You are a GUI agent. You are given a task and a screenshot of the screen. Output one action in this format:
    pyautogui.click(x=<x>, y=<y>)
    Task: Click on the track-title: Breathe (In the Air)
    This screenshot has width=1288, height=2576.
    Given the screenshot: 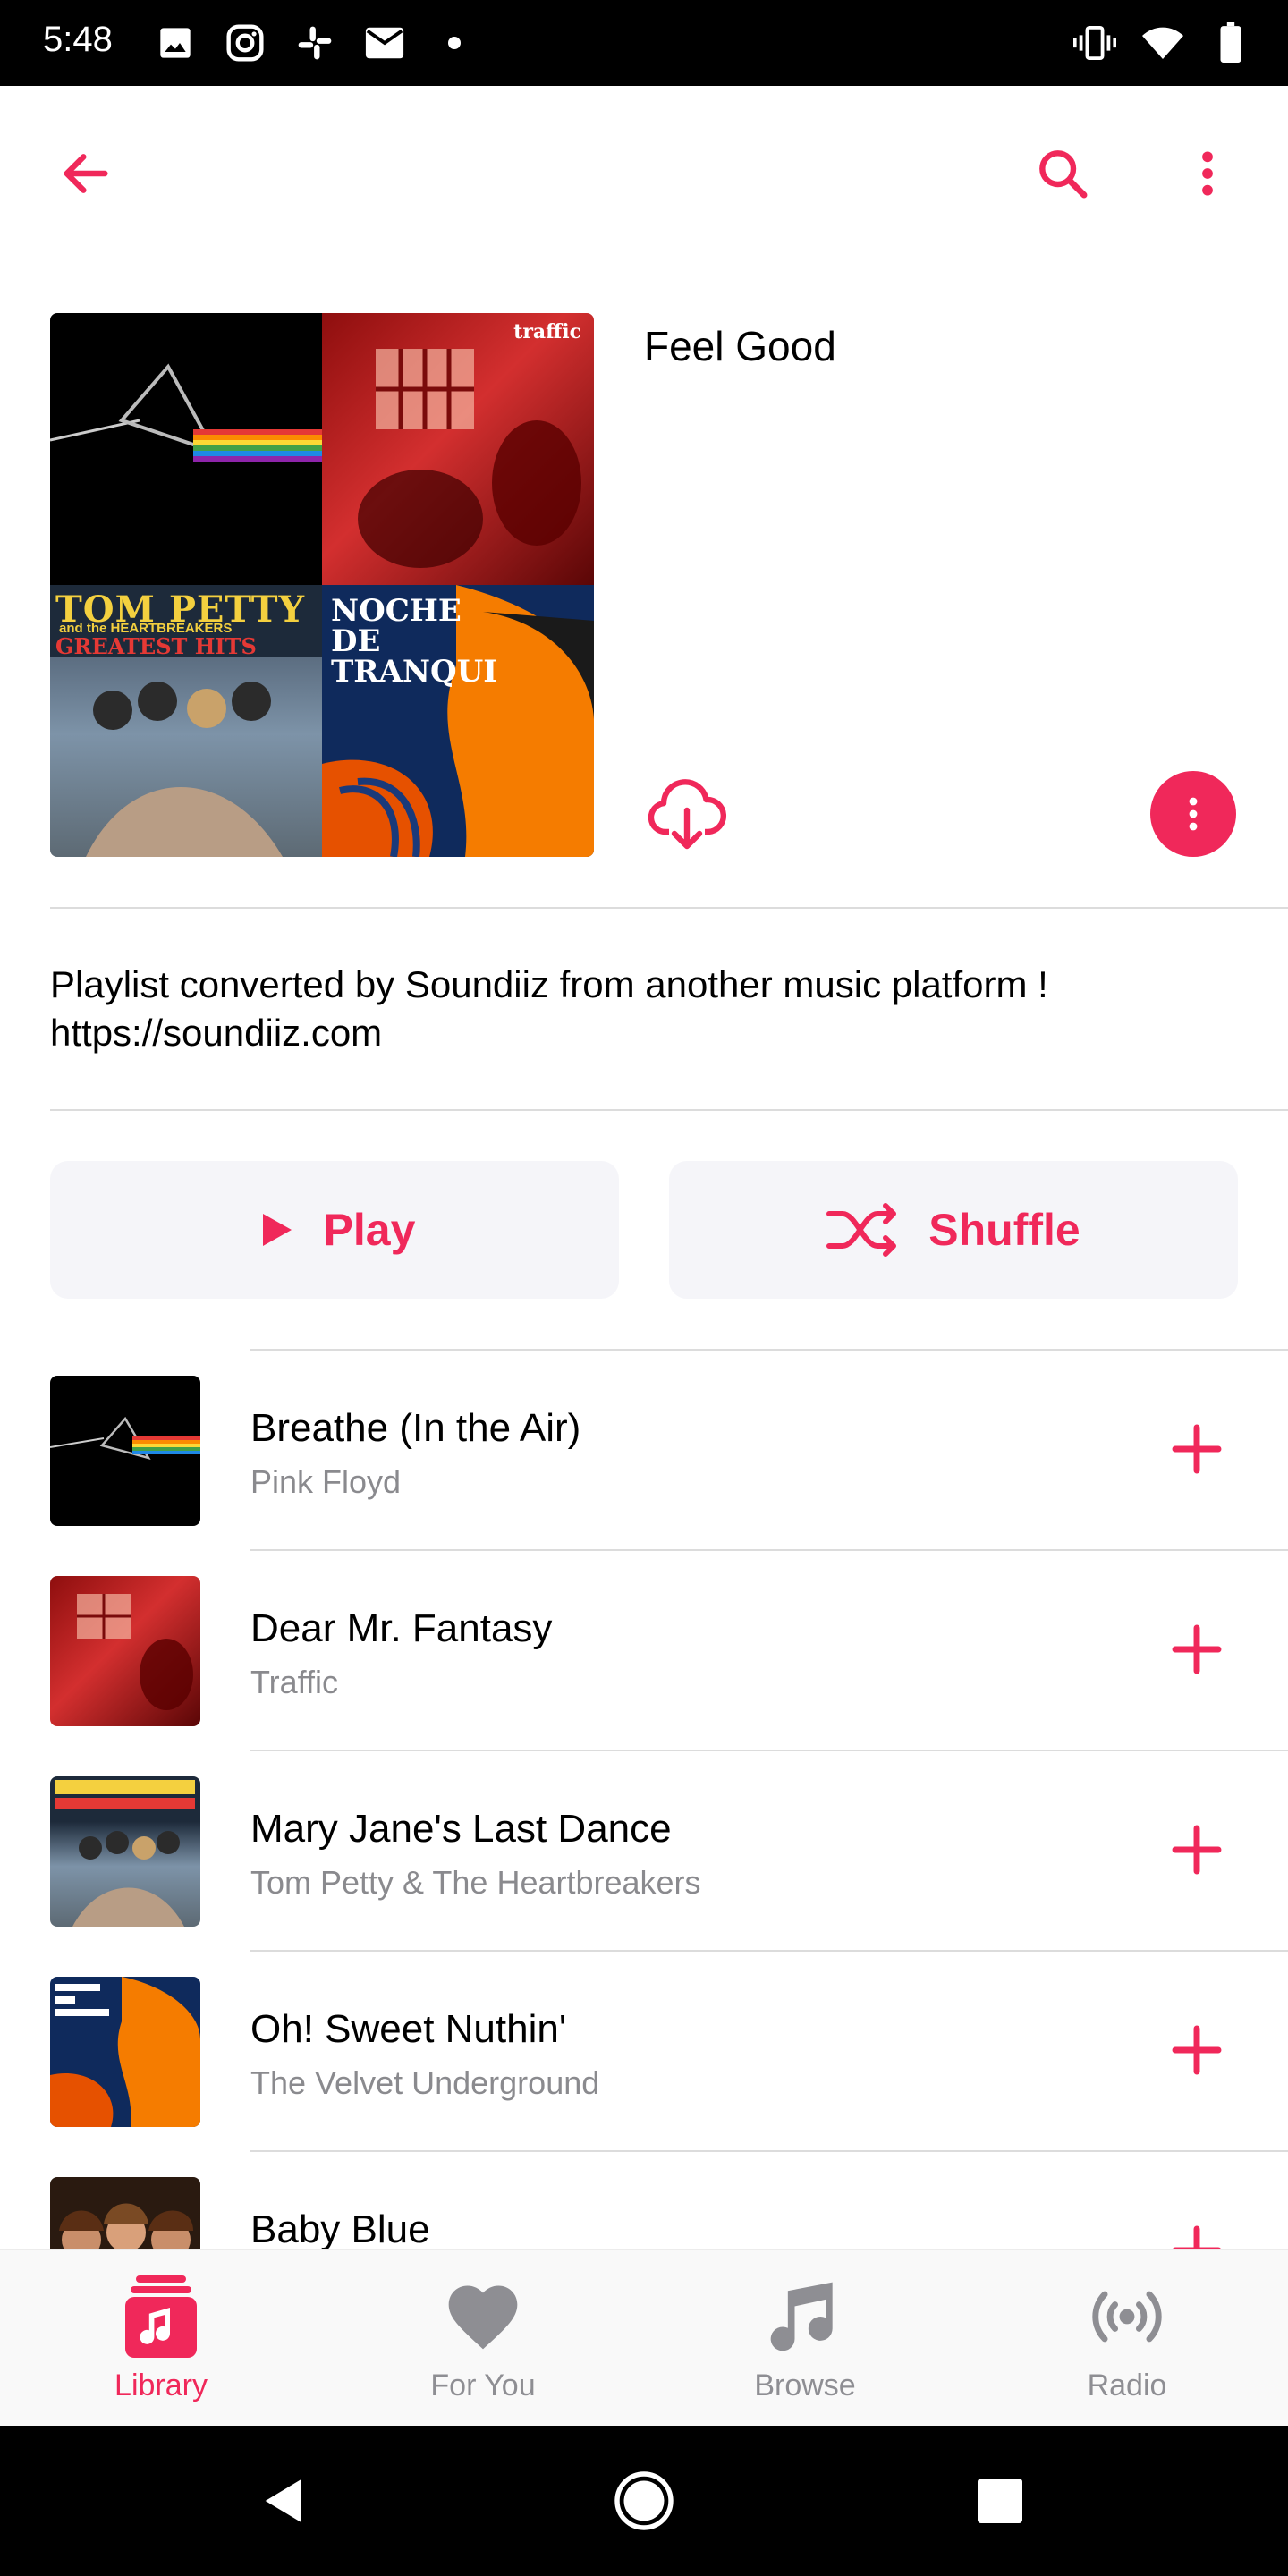 What is the action you would take?
    pyautogui.click(x=415, y=1428)
    